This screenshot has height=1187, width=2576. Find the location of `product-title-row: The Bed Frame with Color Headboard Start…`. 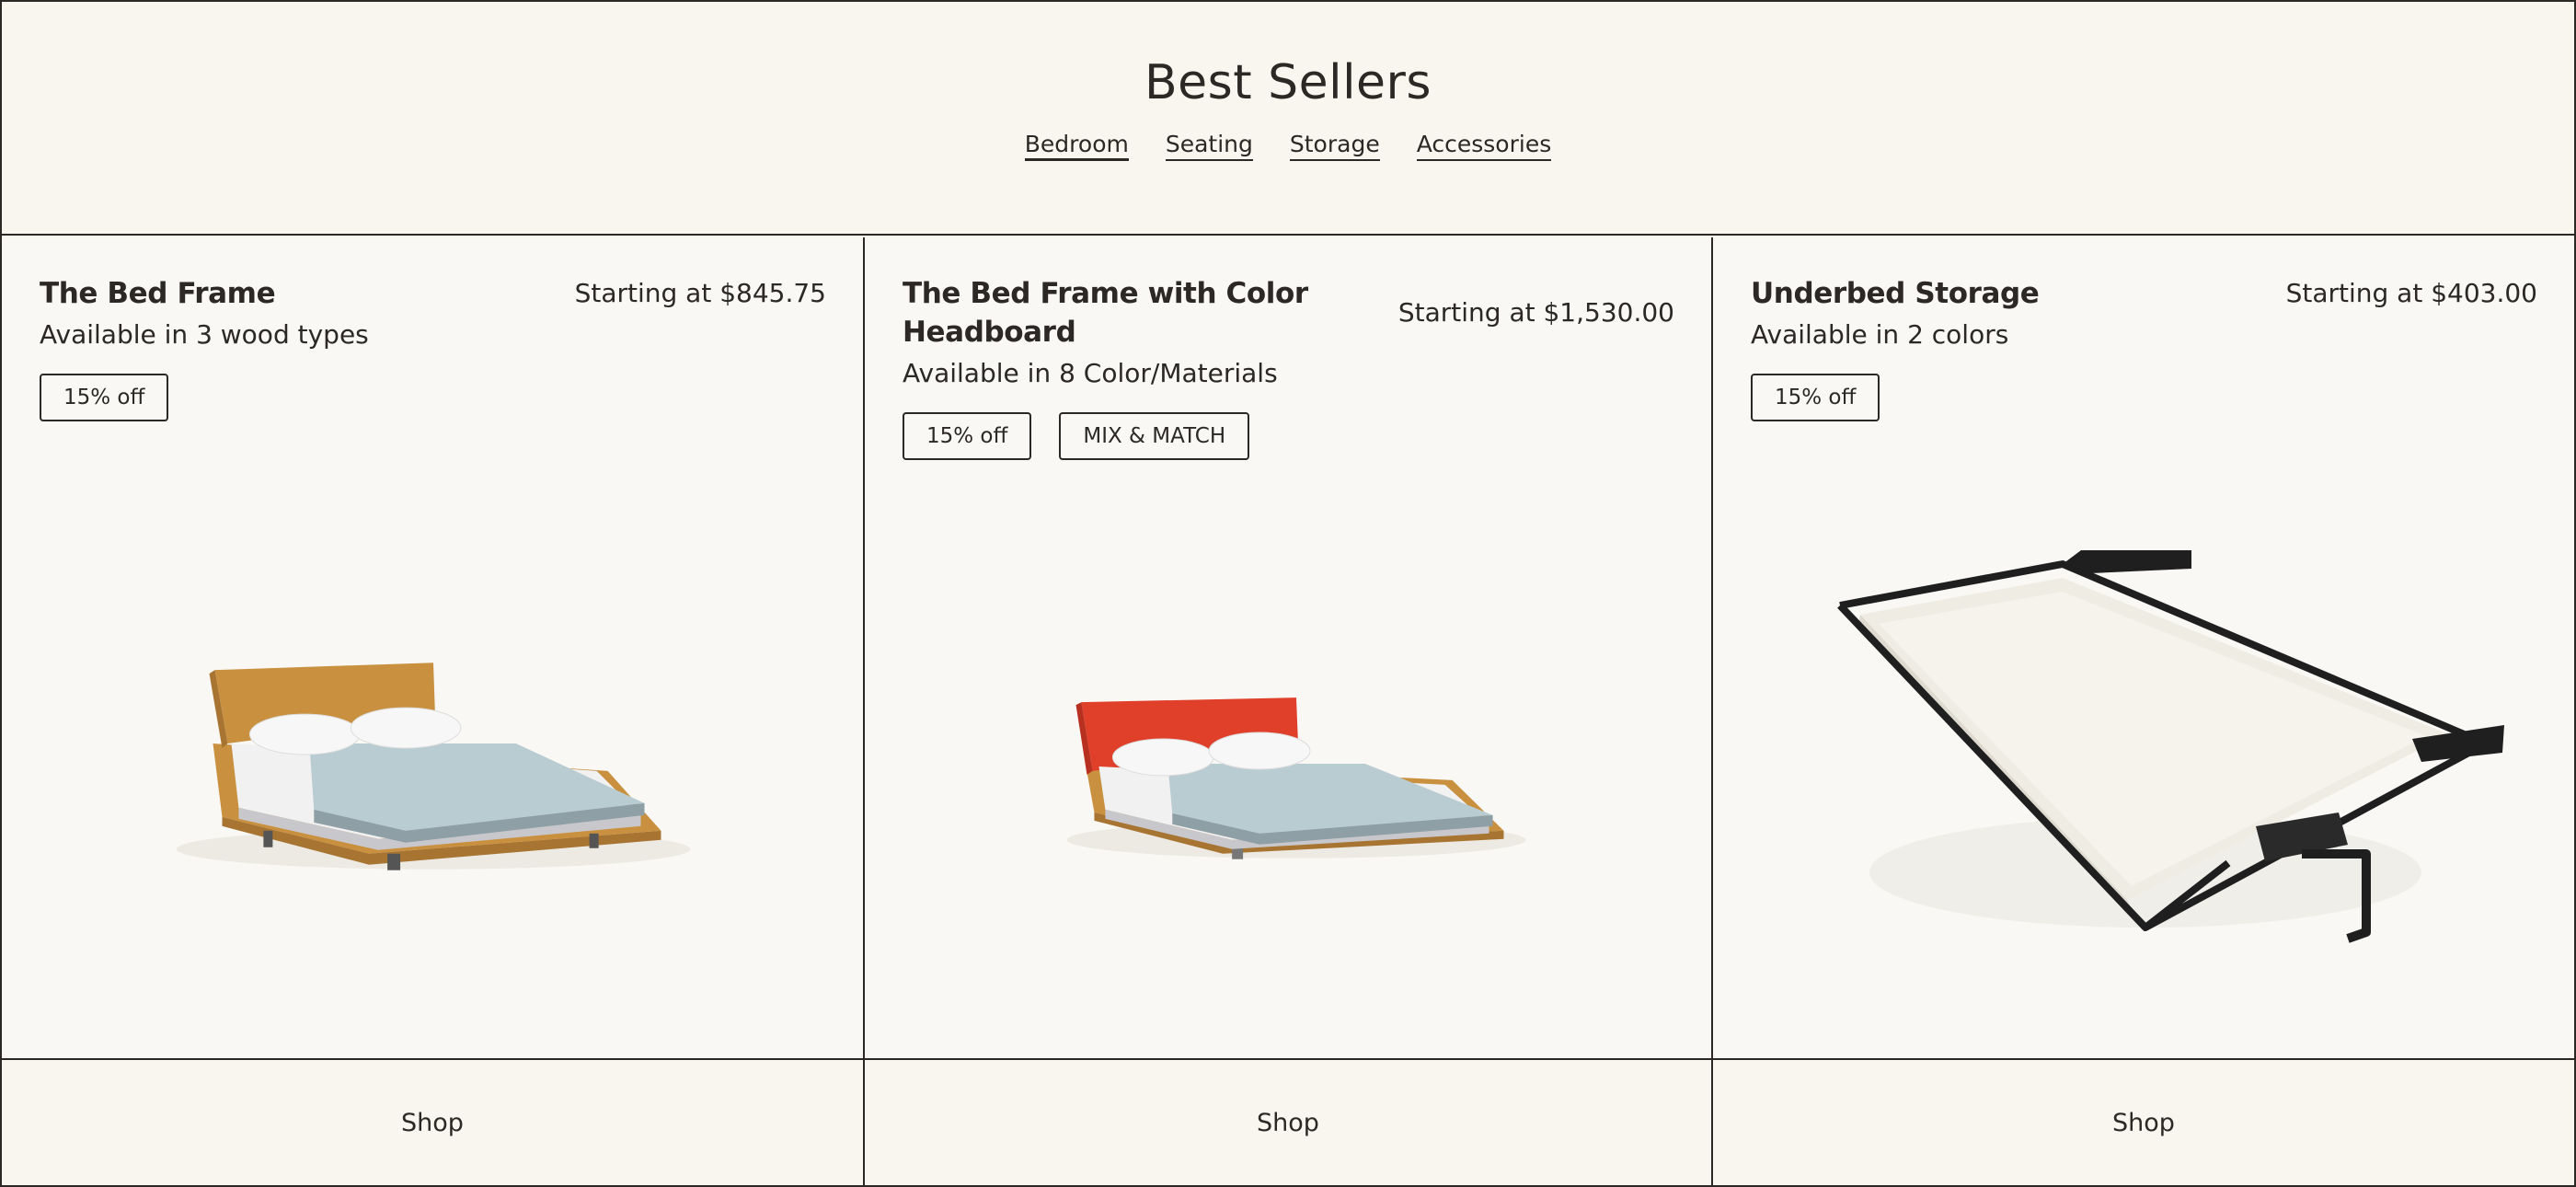

product-title-row: The Bed Frame with Color Headboard Start… is located at coordinates (1288, 312).